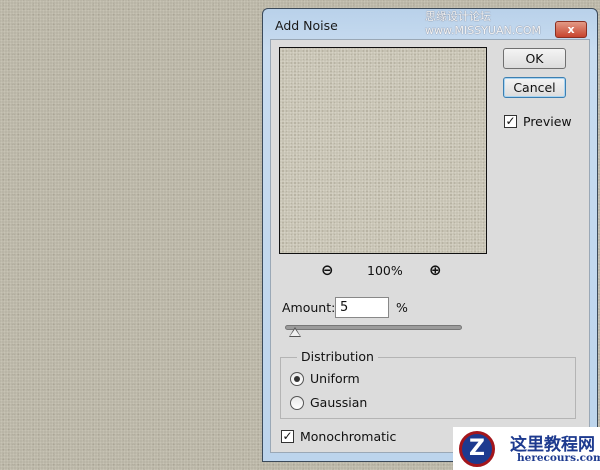 The width and height of the screenshot is (600, 470). What do you see at coordinates (526, 448) in the screenshot?
I see `watermark-logo: Z 这里教程网 herecours.com` at bounding box center [526, 448].